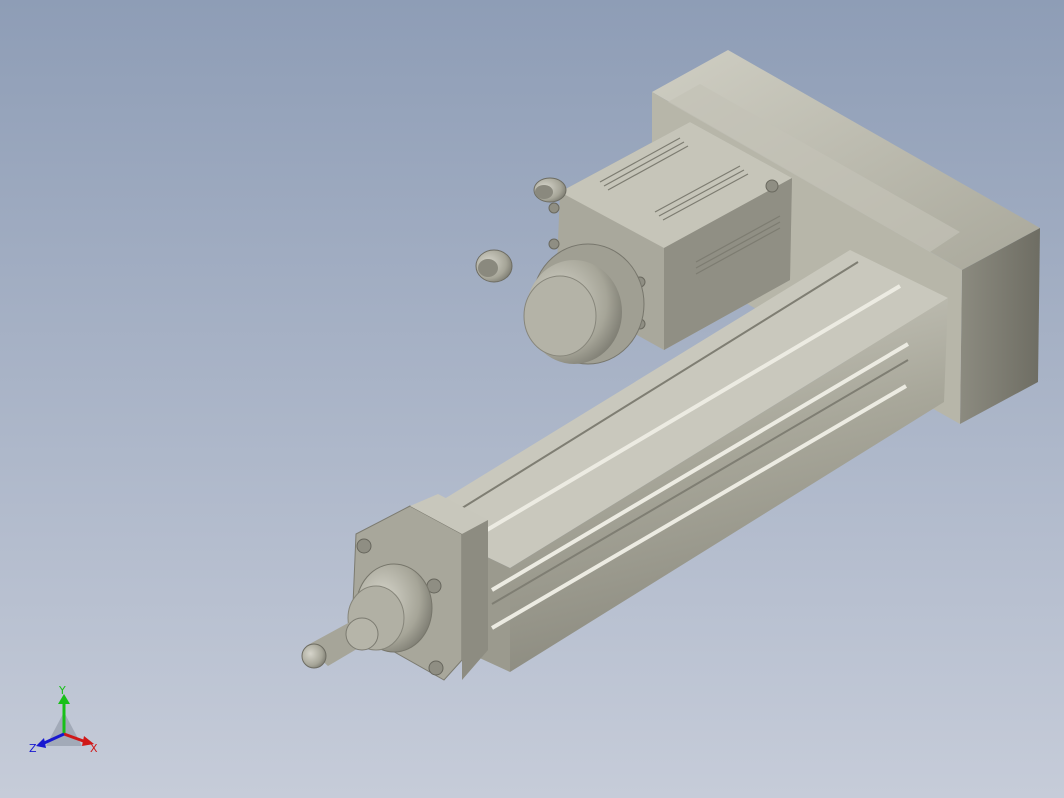 This screenshot has width=1064, height=798. What do you see at coordinates (62, 690) in the screenshot?
I see `triad-y-label: Y` at bounding box center [62, 690].